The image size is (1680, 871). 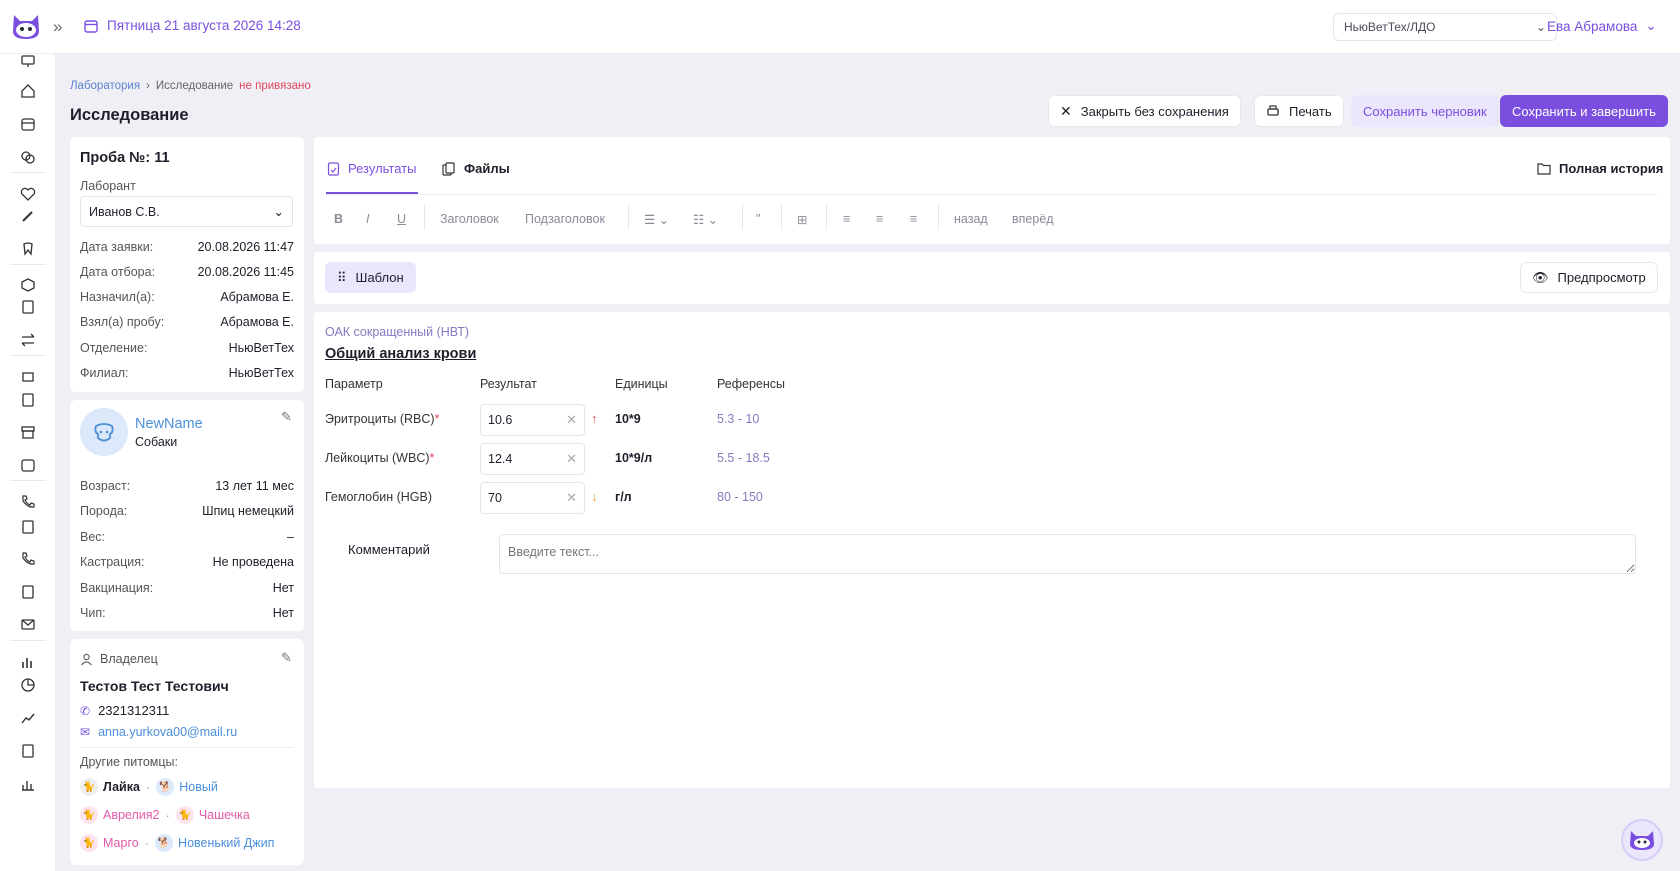 I want to click on row-key: Вакцинация:, so click(x=117, y=588).